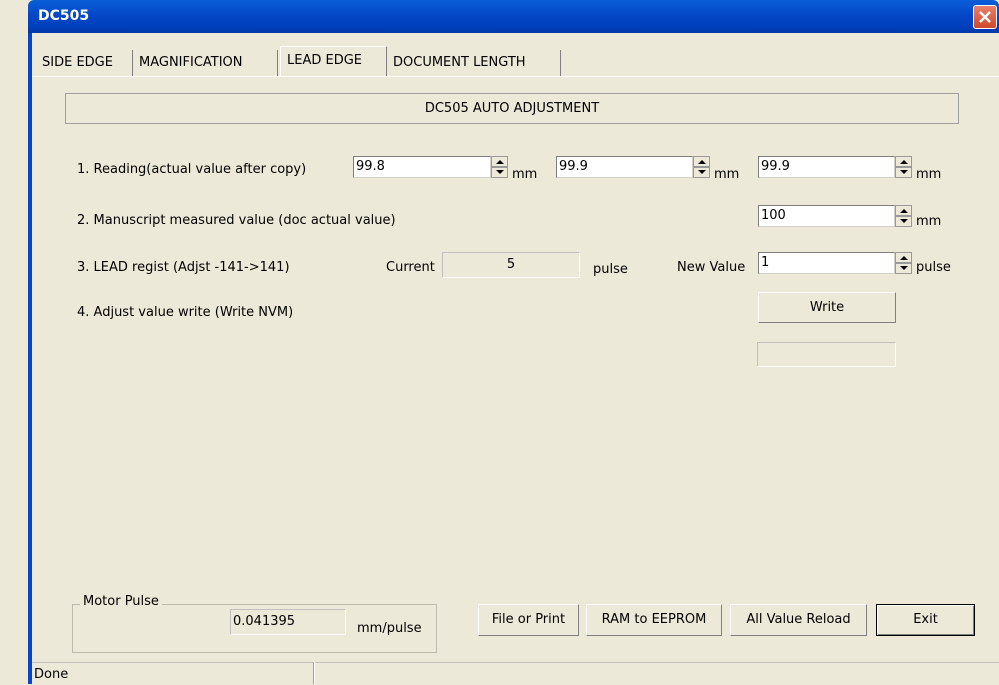 The width and height of the screenshot is (999, 685). What do you see at coordinates (525, 174) in the screenshot?
I see `reading-unit-1: mm` at bounding box center [525, 174].